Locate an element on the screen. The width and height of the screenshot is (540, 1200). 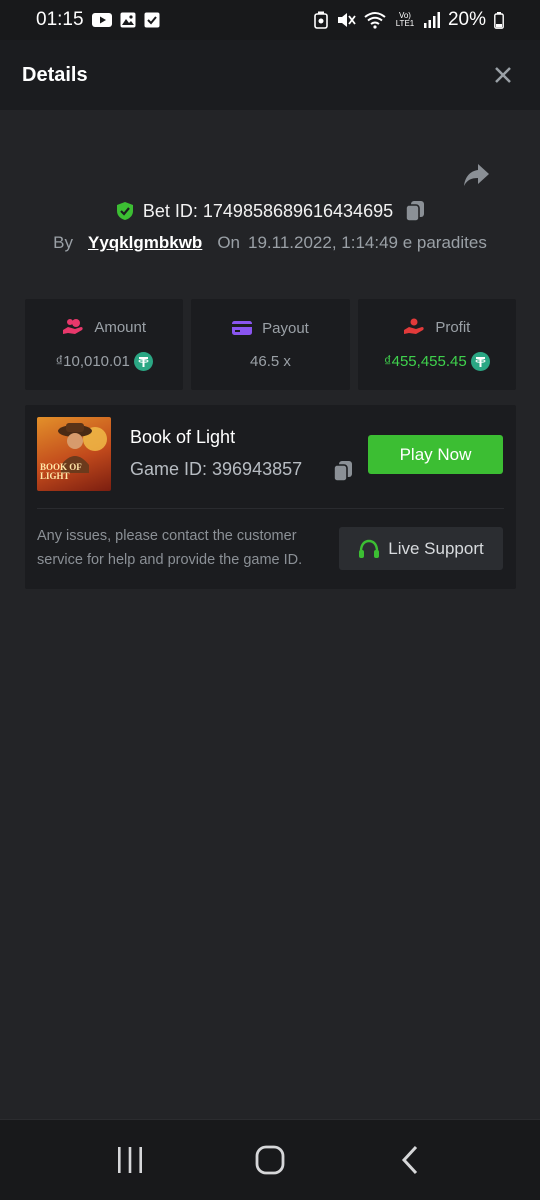
divider is located at coordinates (270, 508).